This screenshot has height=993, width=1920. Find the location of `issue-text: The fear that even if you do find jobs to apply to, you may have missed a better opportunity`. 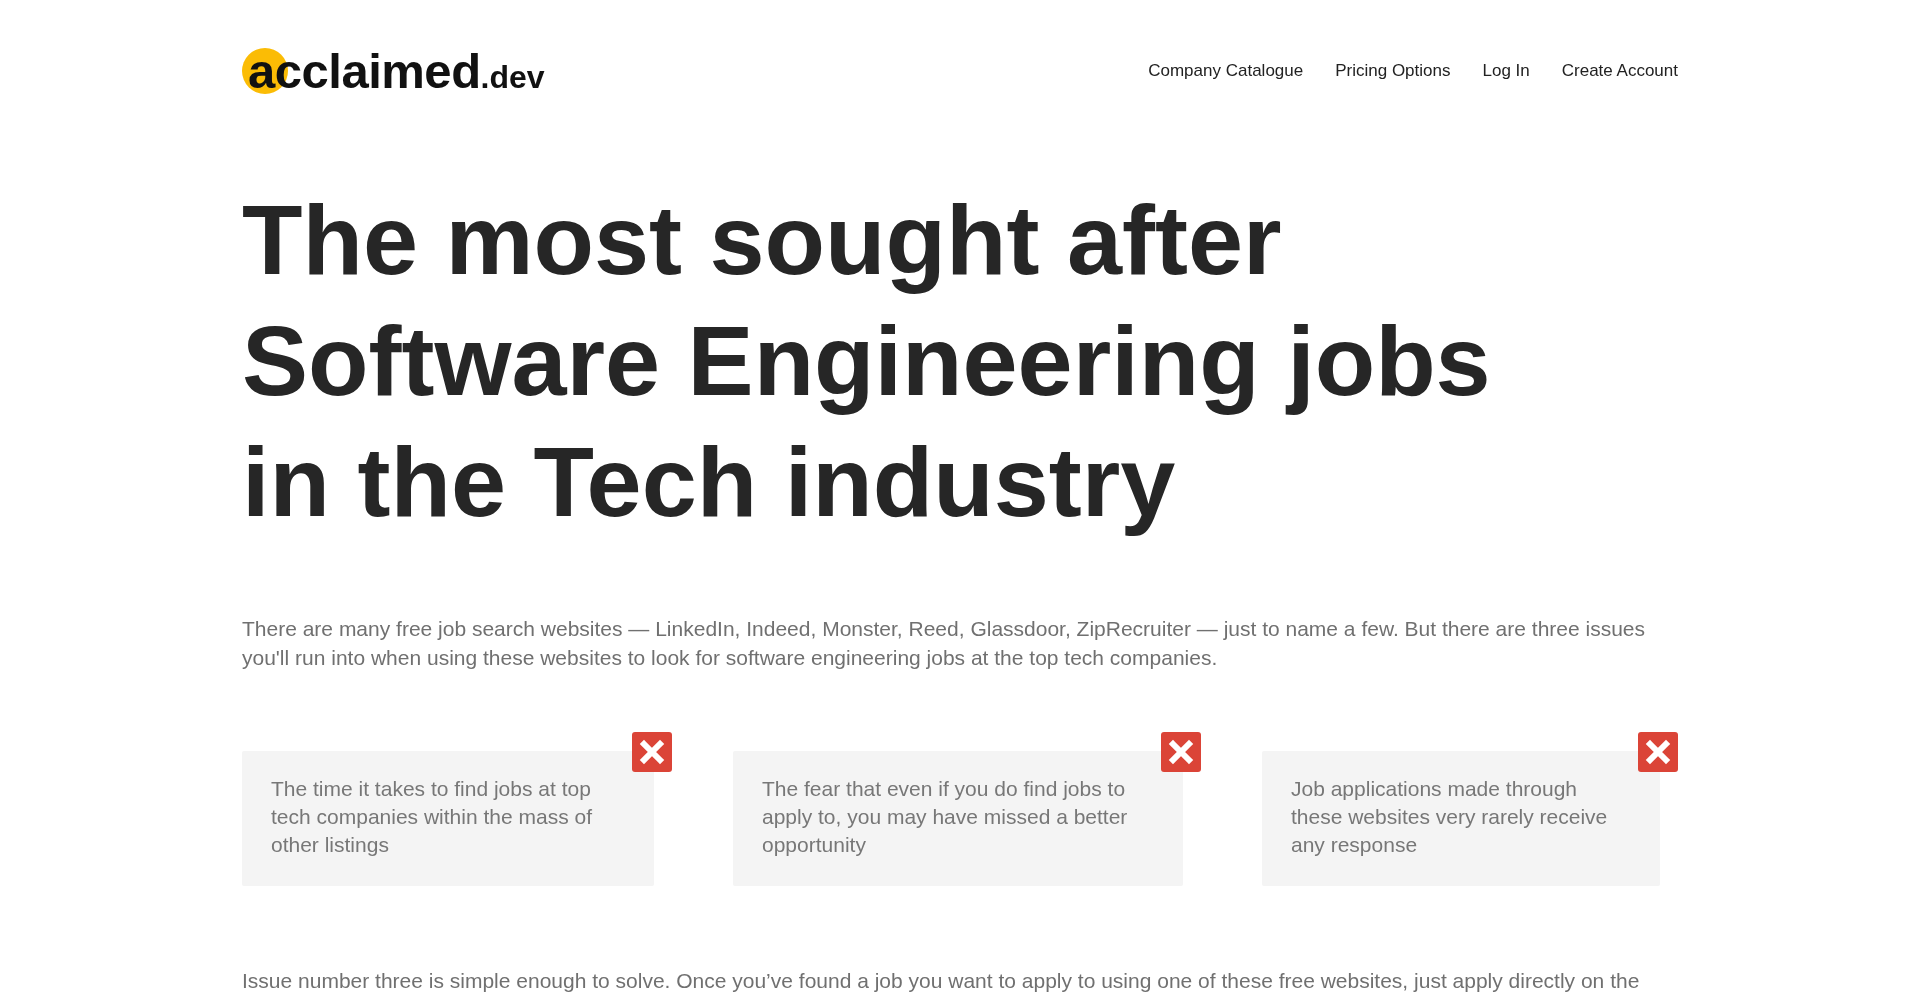

issue-text: The fear that even if you do find jobs to apply to, you may have missed a better opportunity is located at coordinates (945, 817).